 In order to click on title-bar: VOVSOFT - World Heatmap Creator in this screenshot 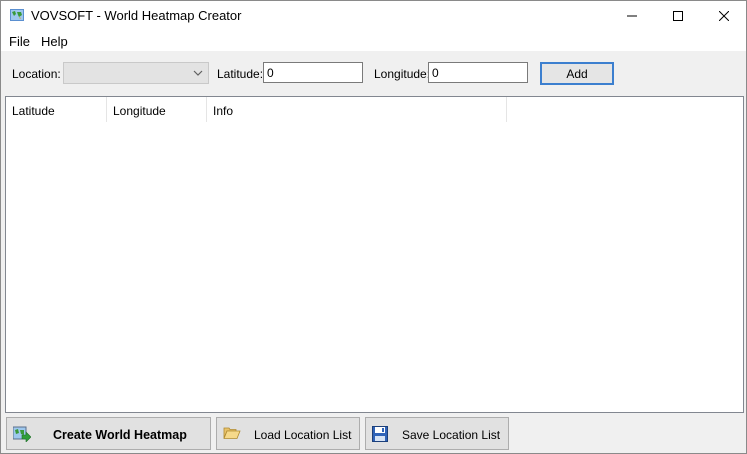, I will do `click(373, 16)`.